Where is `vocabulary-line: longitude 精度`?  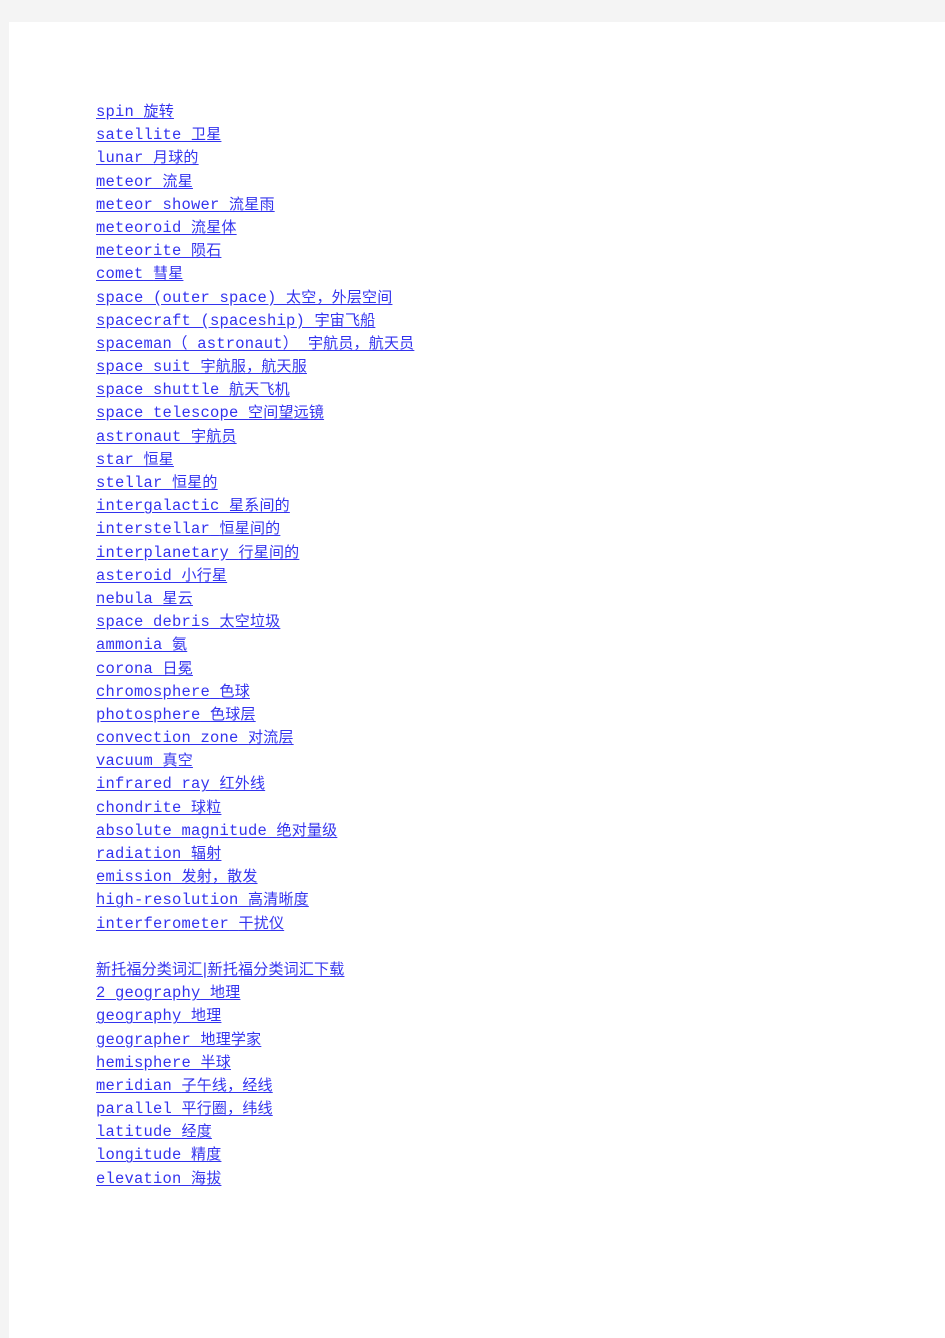
vocabulary-line: longitude 精度 is located at coordinates (520, 1154).